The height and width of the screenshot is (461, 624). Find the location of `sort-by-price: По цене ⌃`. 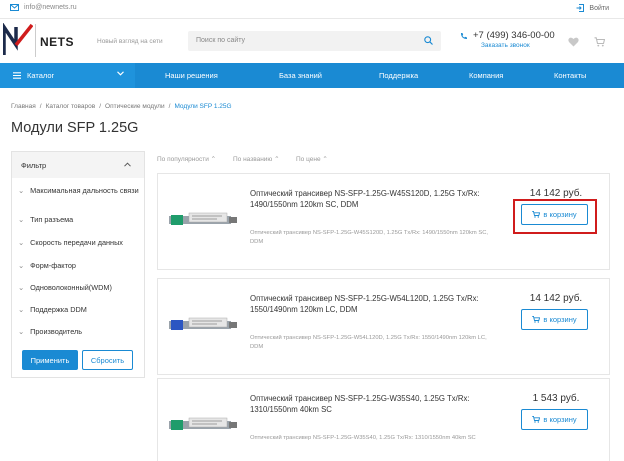

sort-by-price: По цене ⌃ is located at coordinates (312, 159).